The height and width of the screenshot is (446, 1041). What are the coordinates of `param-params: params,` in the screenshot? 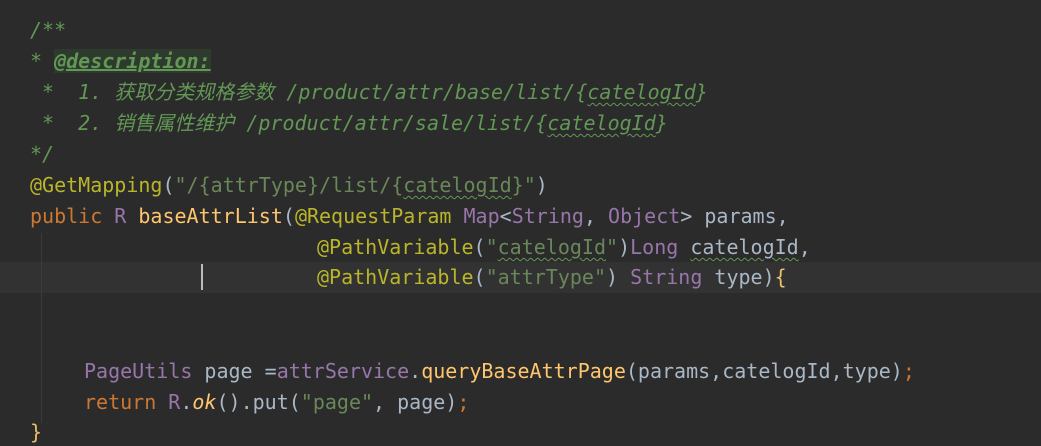 It's located at (746, 216).